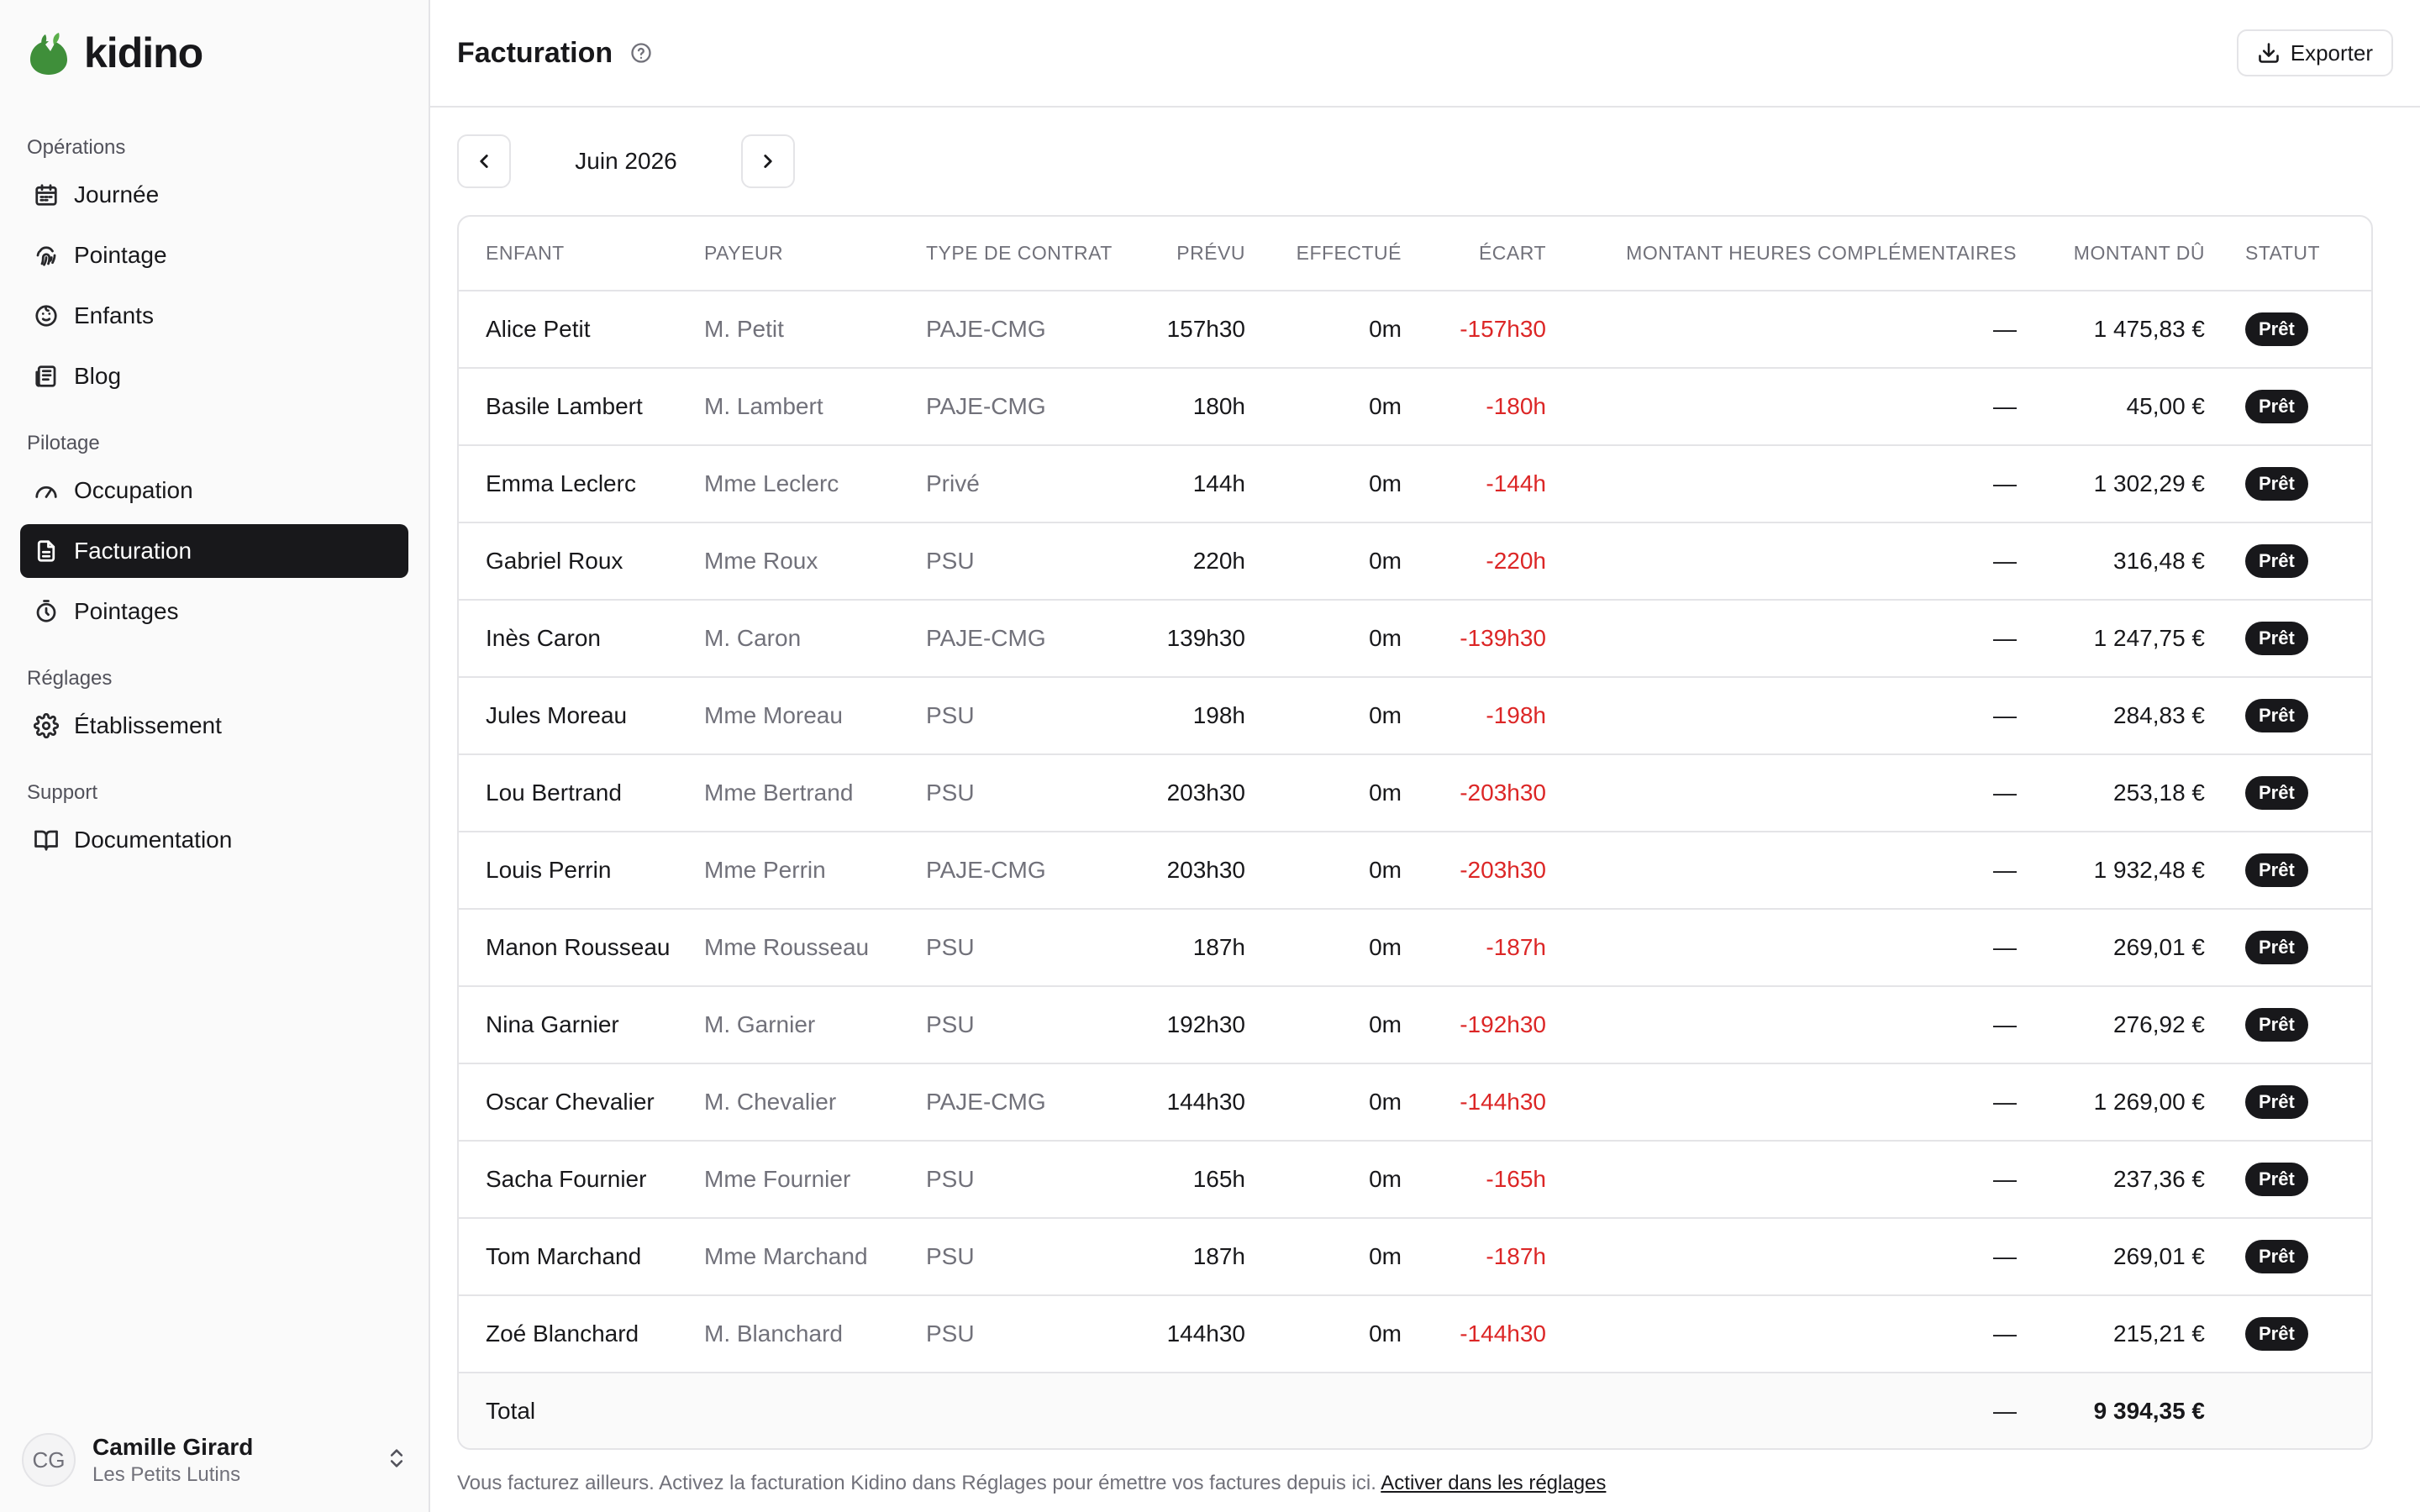 Image resolution: width=2420 pixels, height=1512 pixels. I want to click on baby-face-icon, so click(46, 315).